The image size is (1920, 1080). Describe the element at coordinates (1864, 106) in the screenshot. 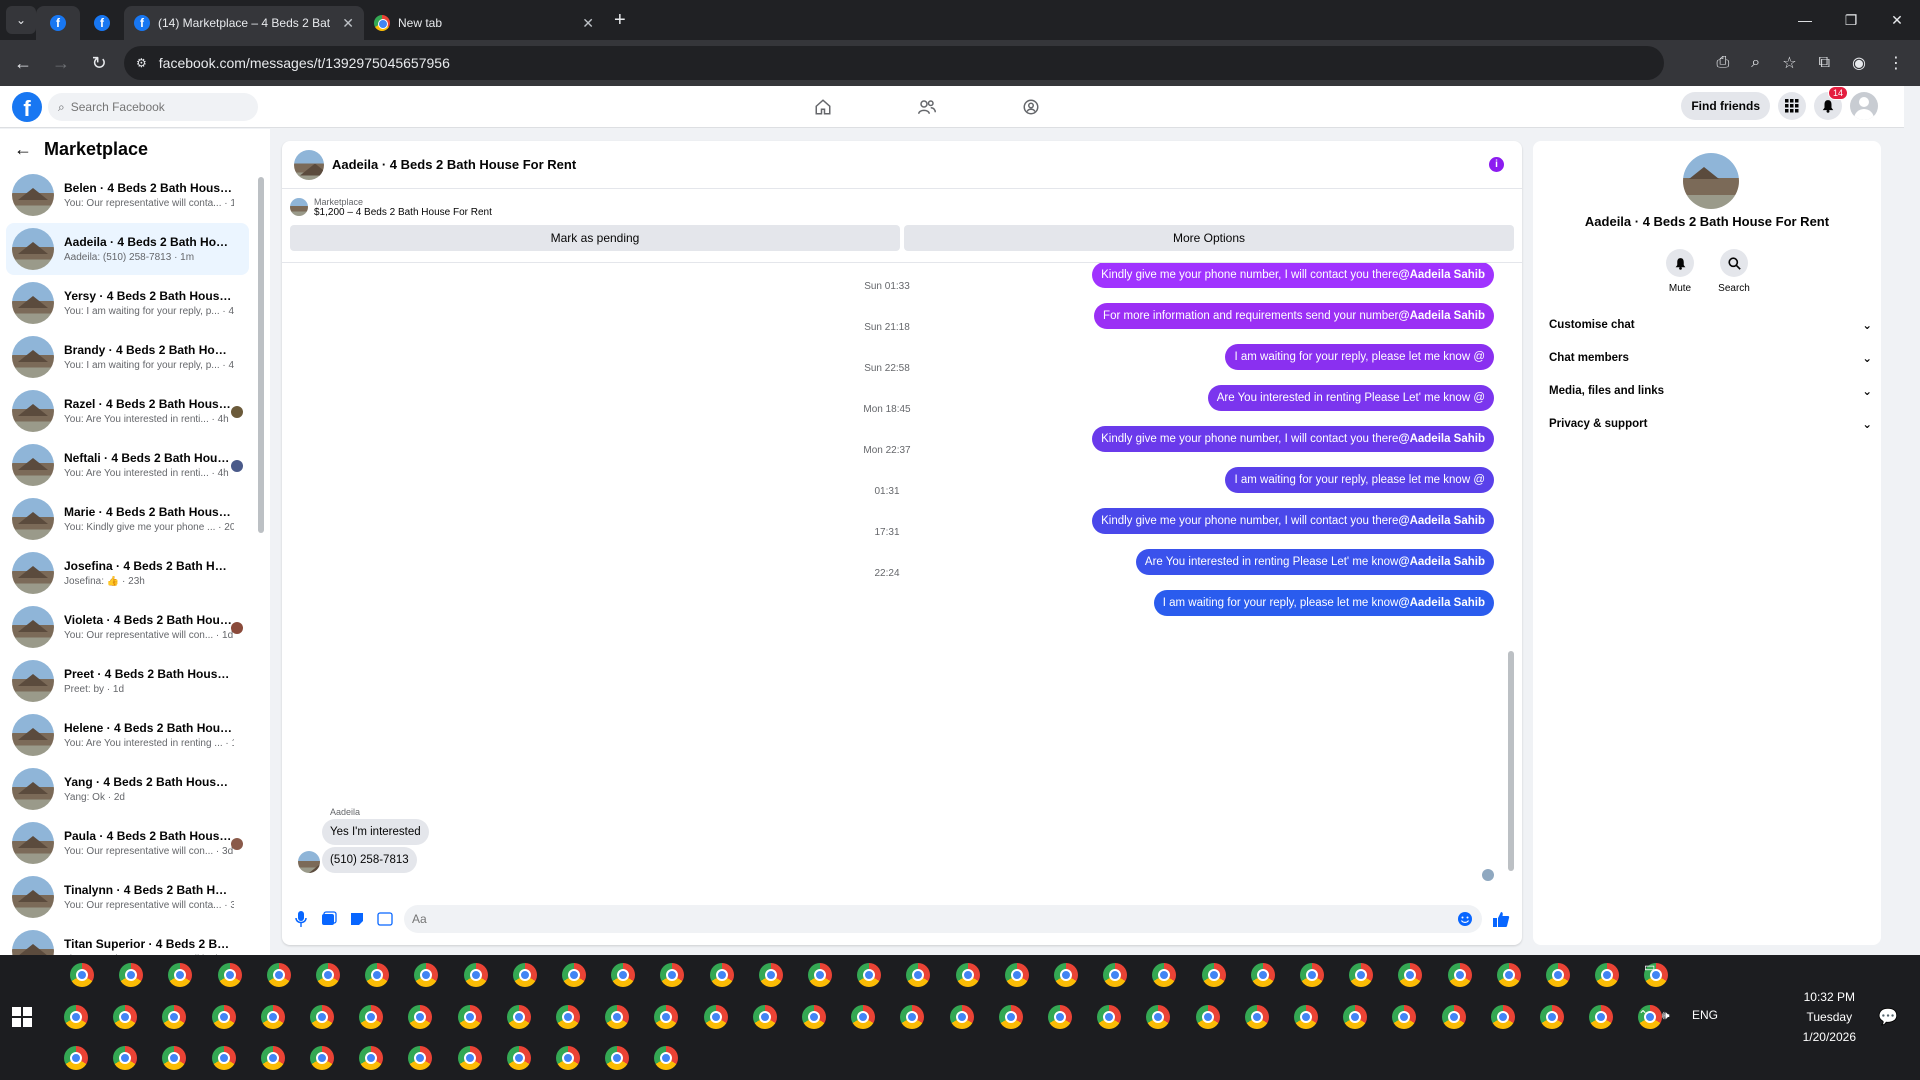

I see `account-avatar` at that location.